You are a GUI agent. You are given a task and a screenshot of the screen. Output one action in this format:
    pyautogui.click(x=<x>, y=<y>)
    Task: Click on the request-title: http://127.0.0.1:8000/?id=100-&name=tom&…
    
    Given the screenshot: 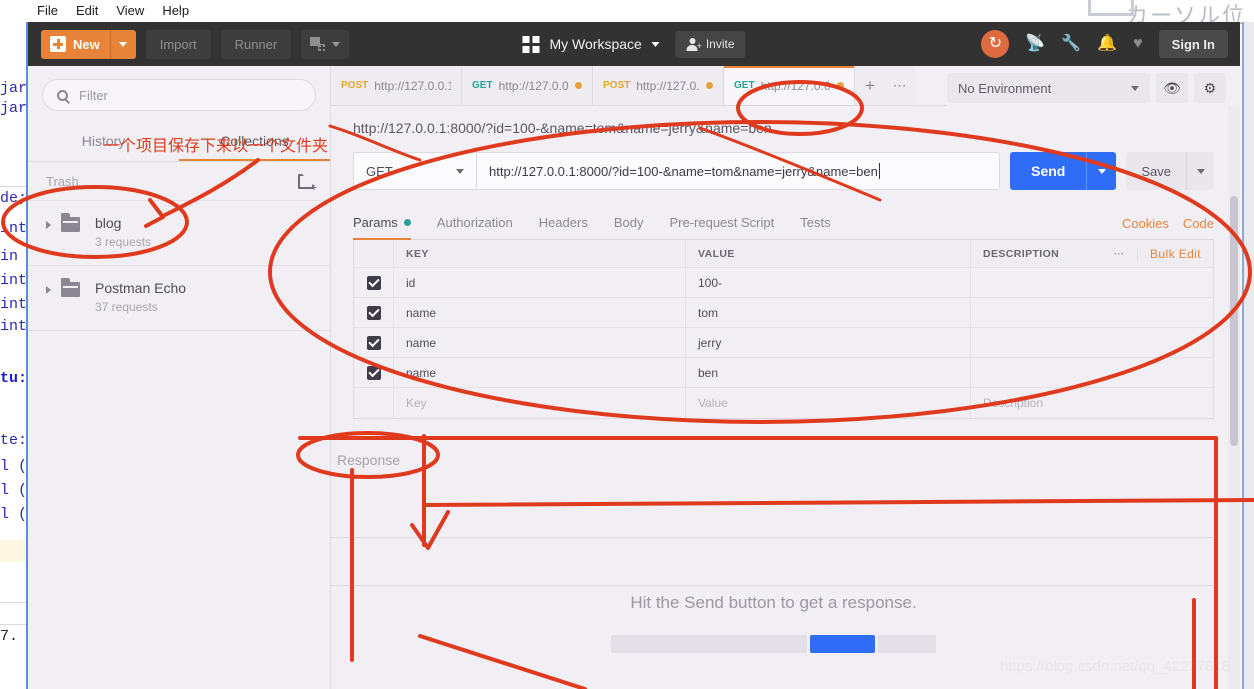 What is the action you would take?
    pyautogui.click(x=562, y=128)
    